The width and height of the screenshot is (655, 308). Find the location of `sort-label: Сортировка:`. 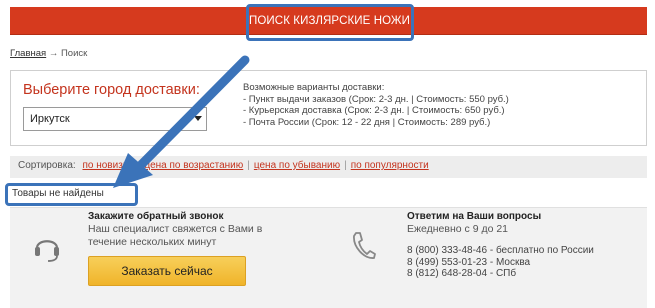

sort-label: Сортировка: is located at coordinates (47, 165).